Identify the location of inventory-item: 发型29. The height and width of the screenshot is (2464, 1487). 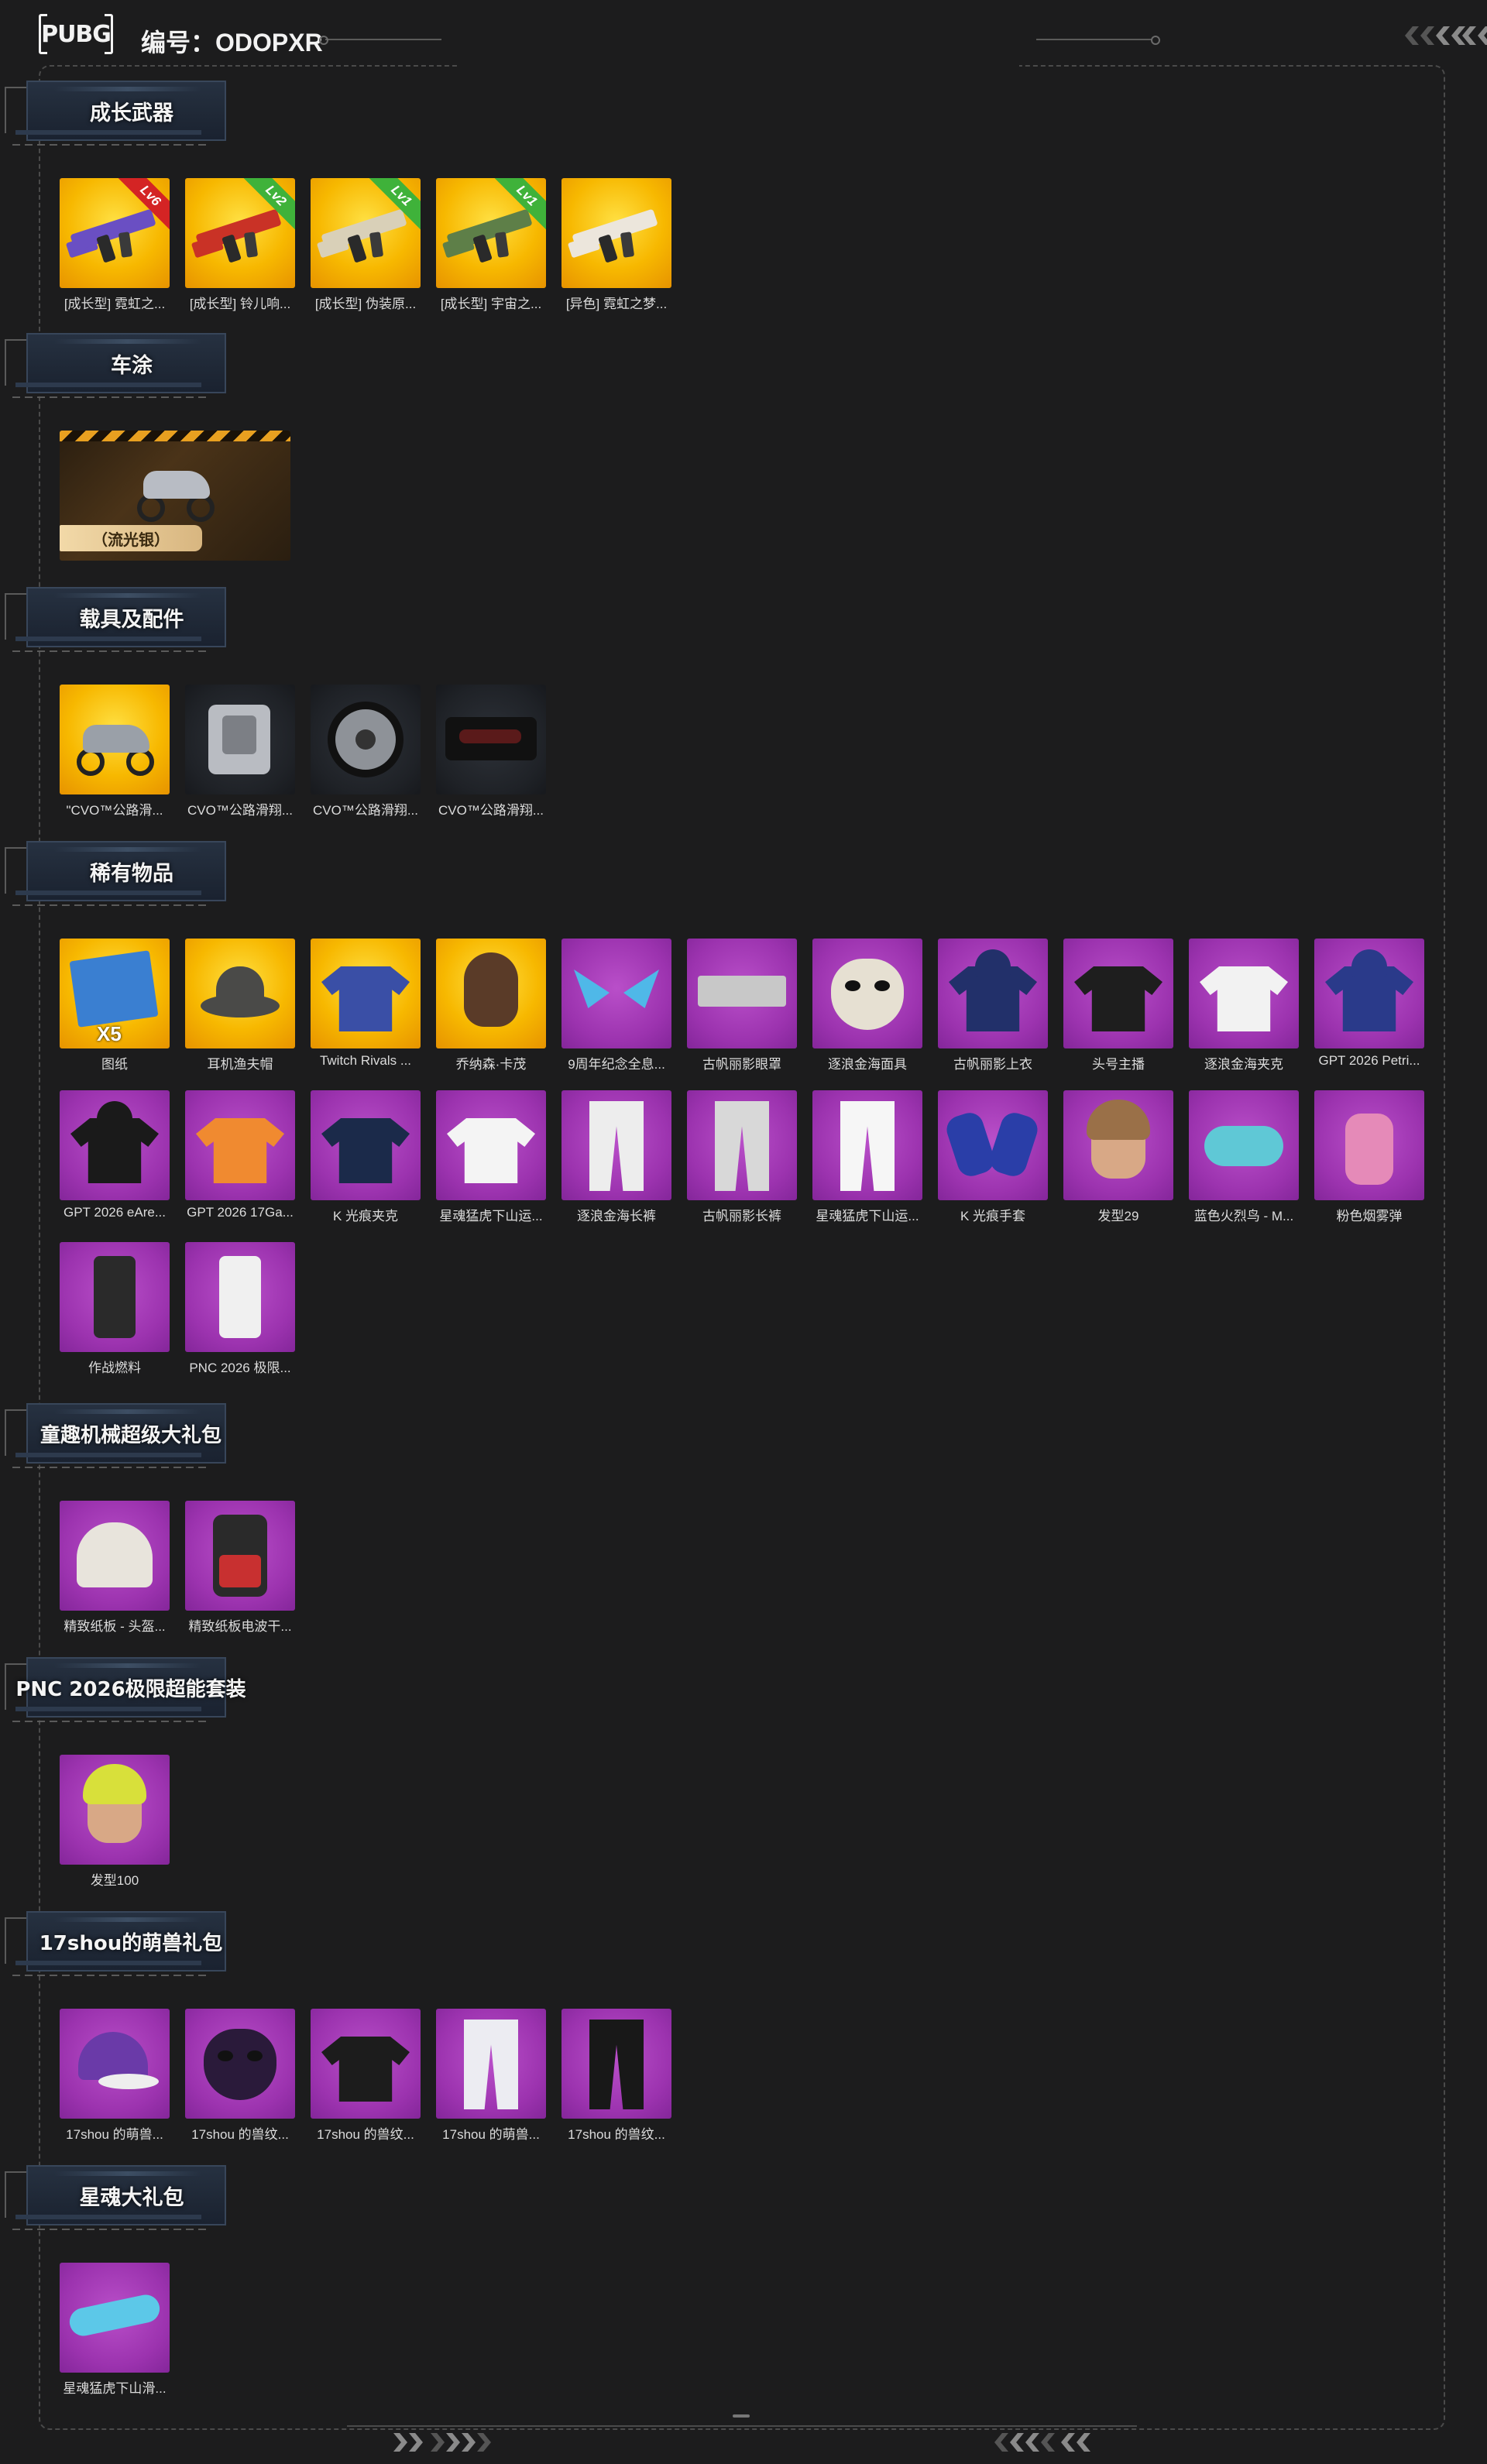
(1118, 1157).